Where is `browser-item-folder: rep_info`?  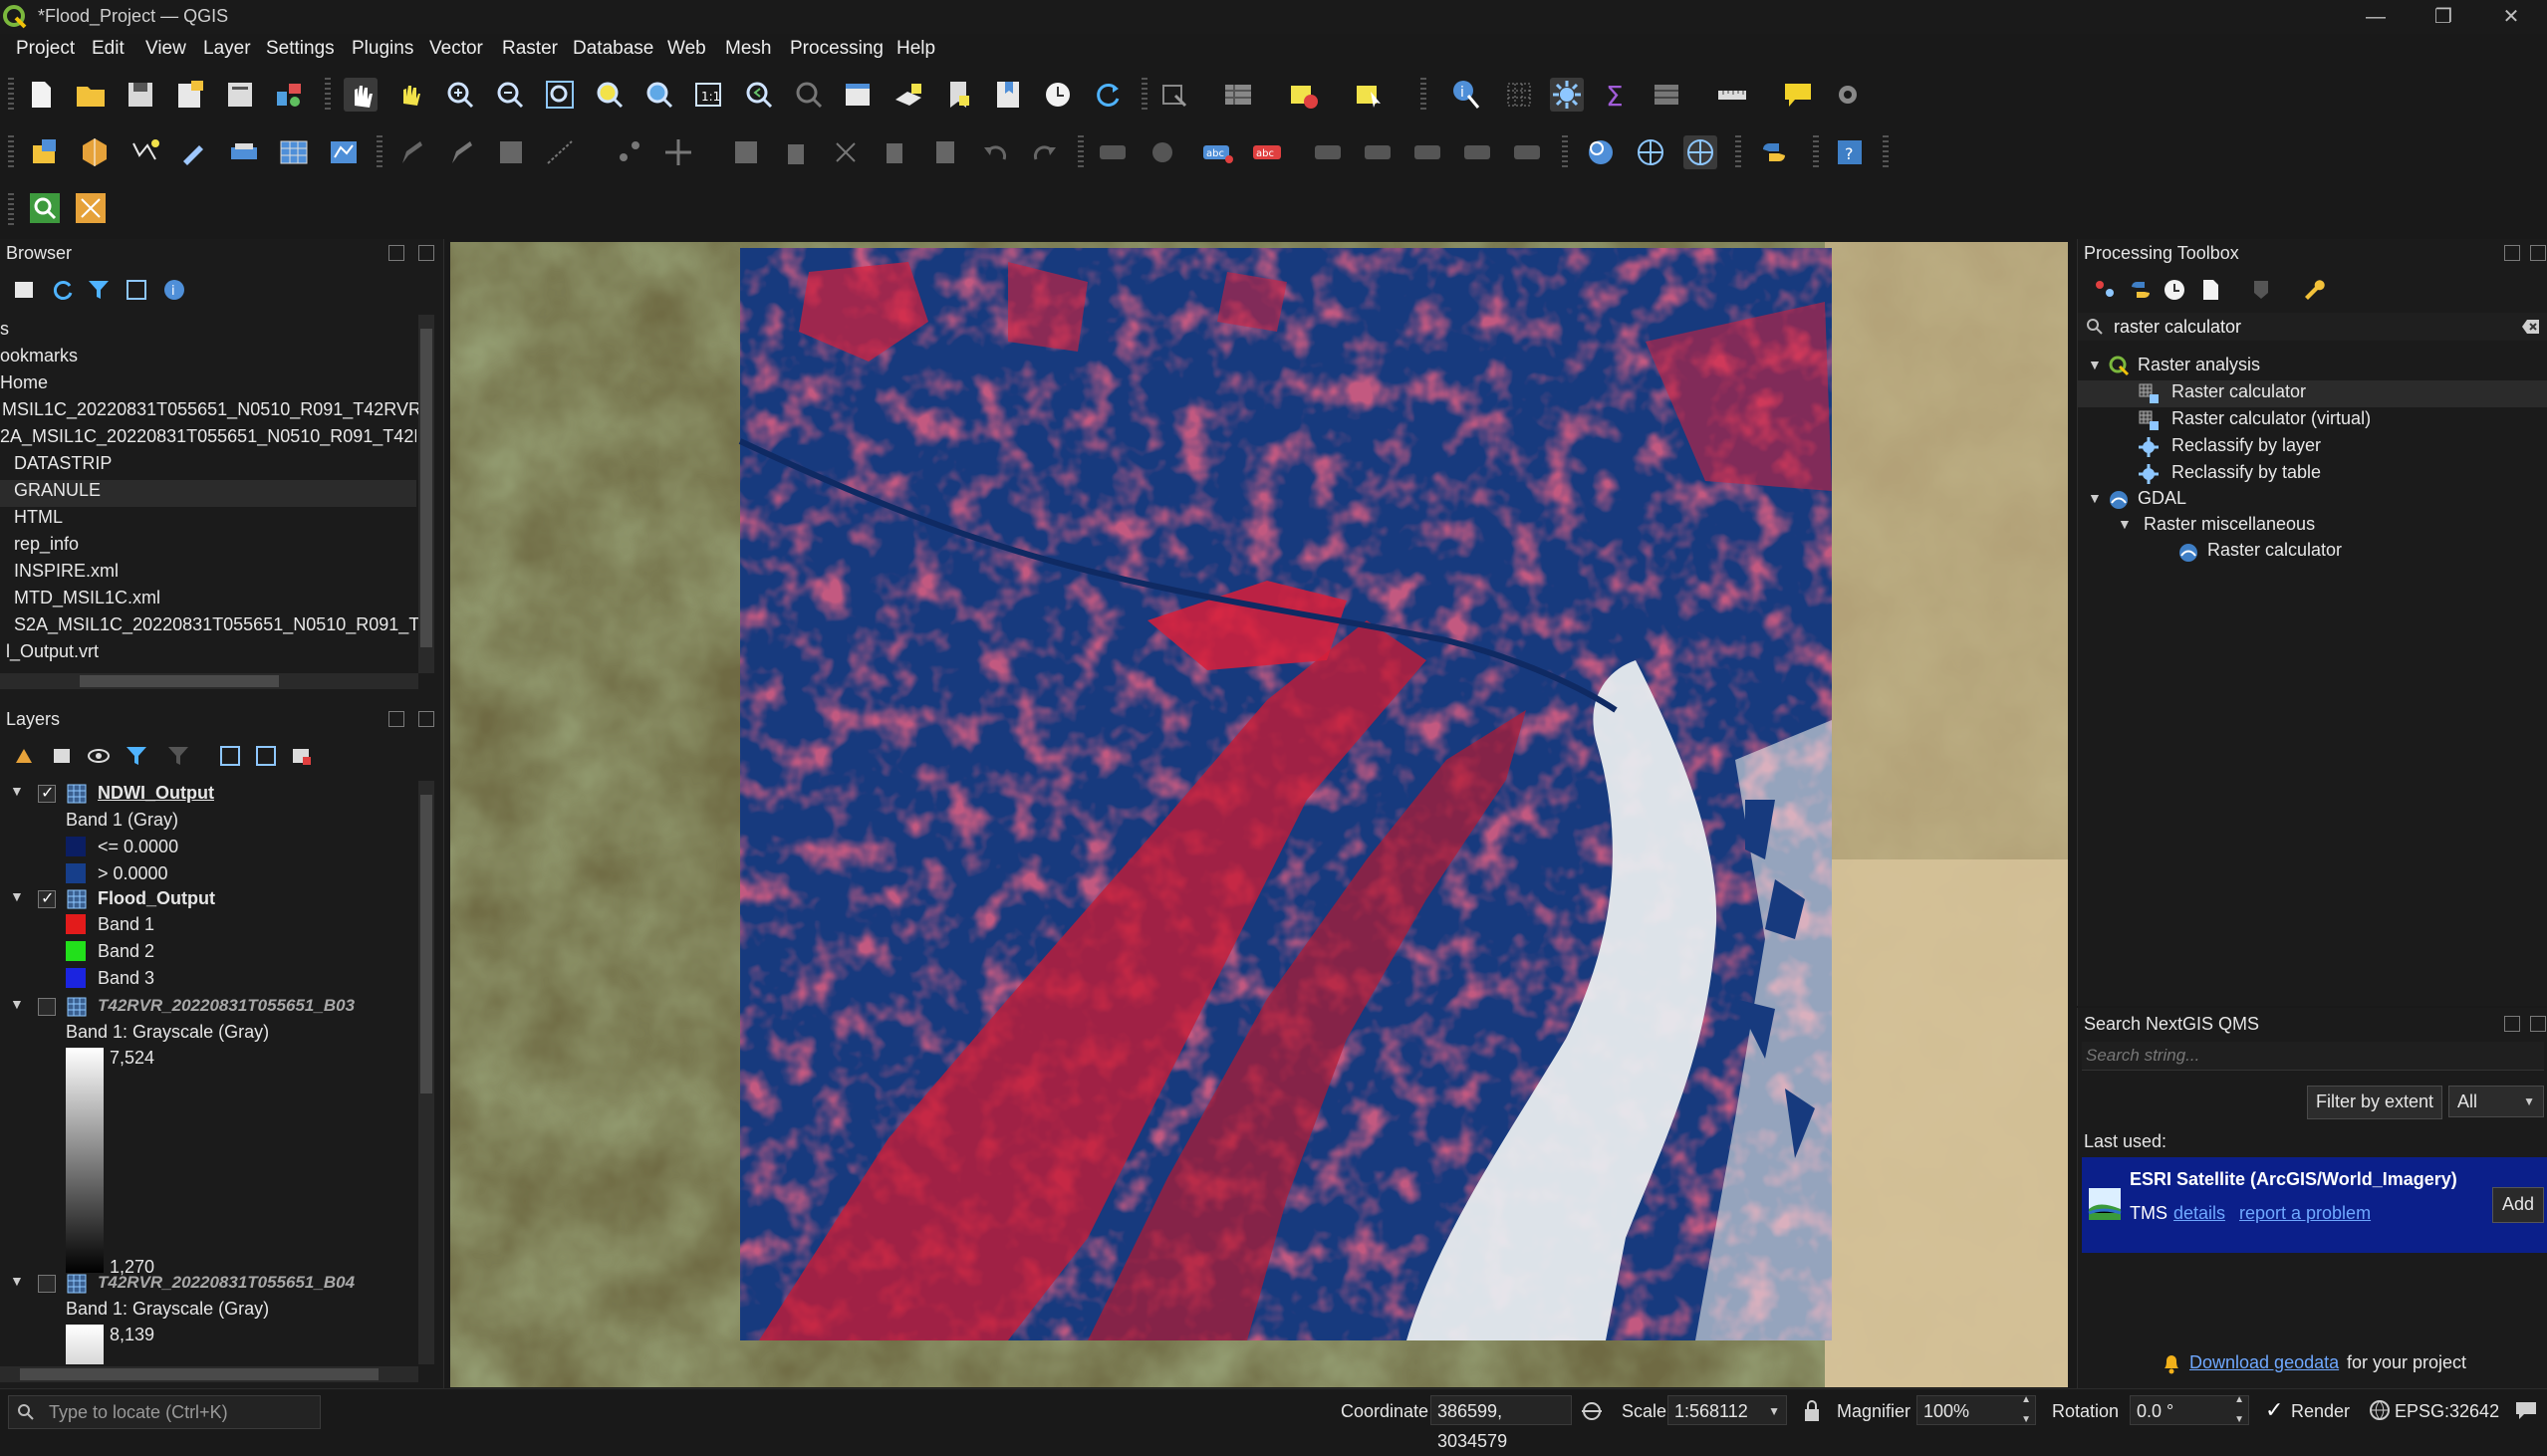 browser-item-folder: rep_info is located at coordinates (222, 547).